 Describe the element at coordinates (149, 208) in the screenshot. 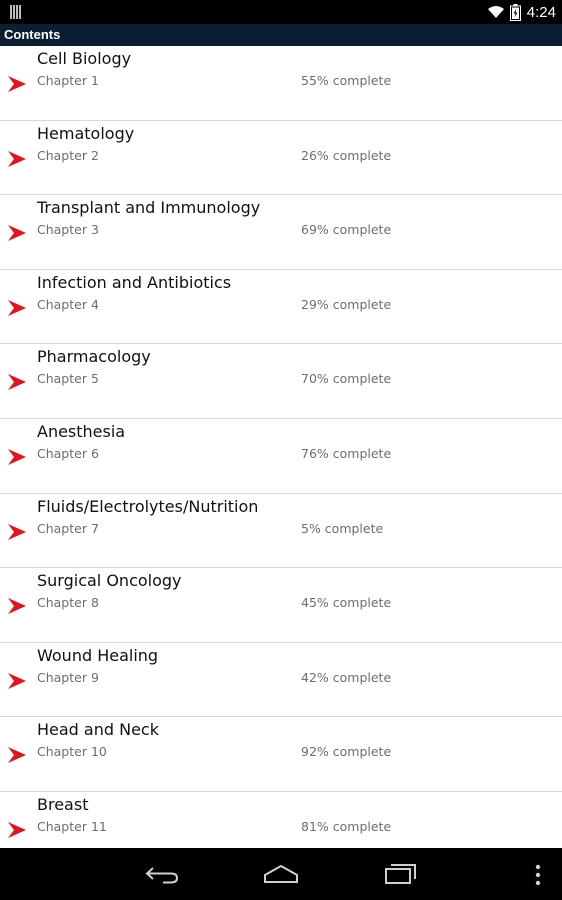

I see `chapter-title: Transplant and Immunology` at that location.